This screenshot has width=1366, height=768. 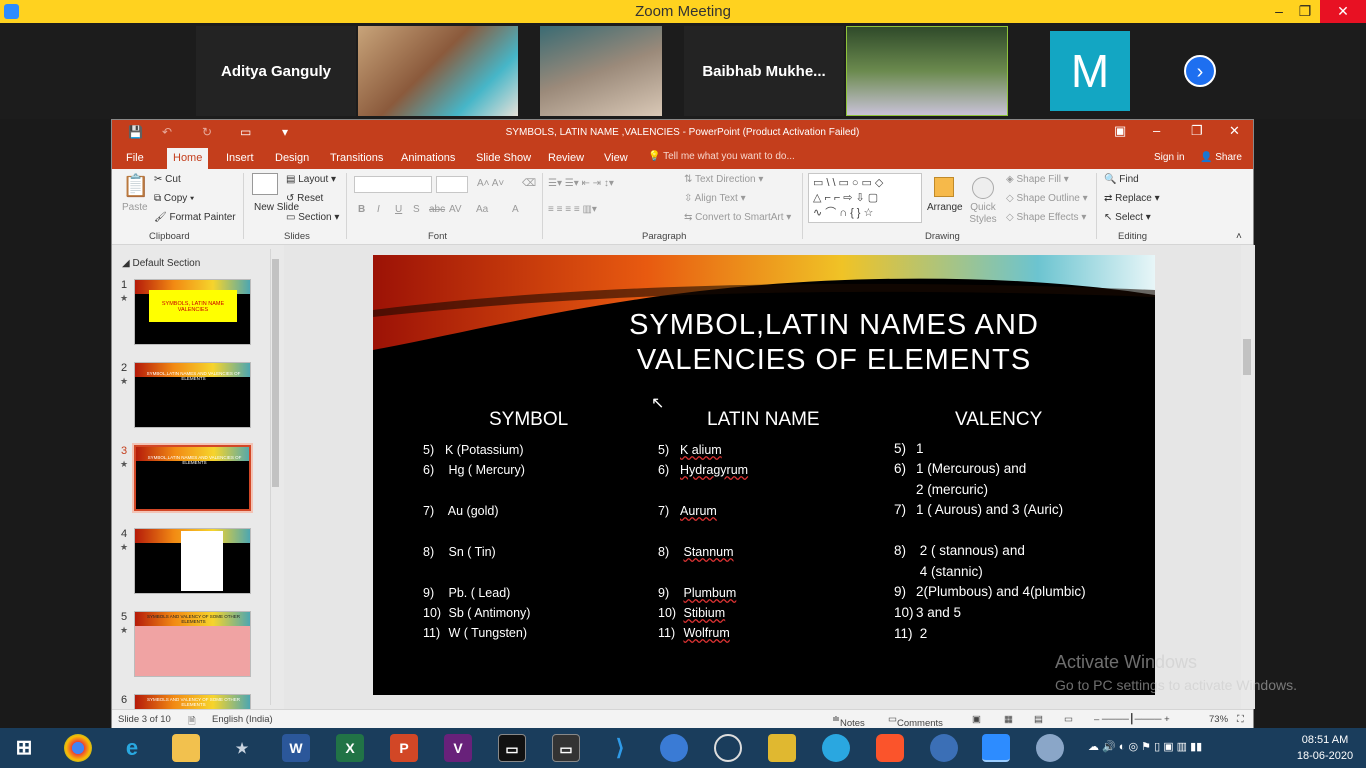 I want to click on tray-icons: ☁ 🔊 ◐ ◎ ⚑ ▯ ▣ ▥ ▮▮, so click(x=1145, y=746).